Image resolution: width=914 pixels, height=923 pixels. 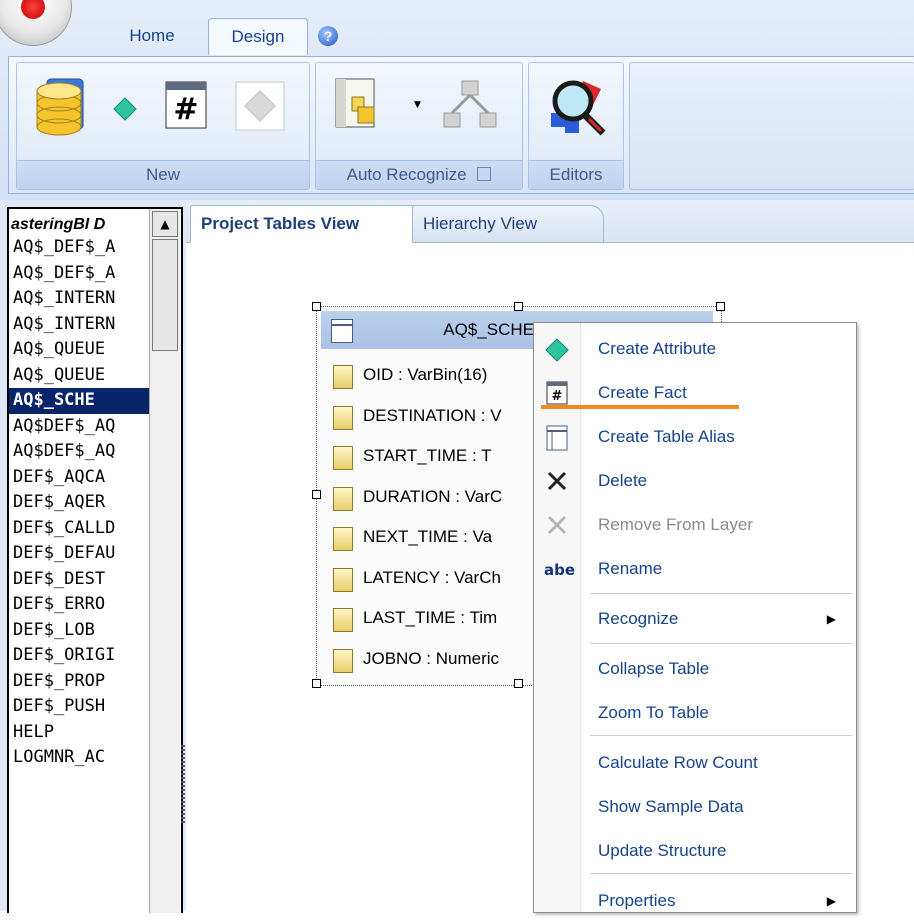 I want to click on menu-item-show-sample-data: Show Sample Data, so click(x=695, y=807).